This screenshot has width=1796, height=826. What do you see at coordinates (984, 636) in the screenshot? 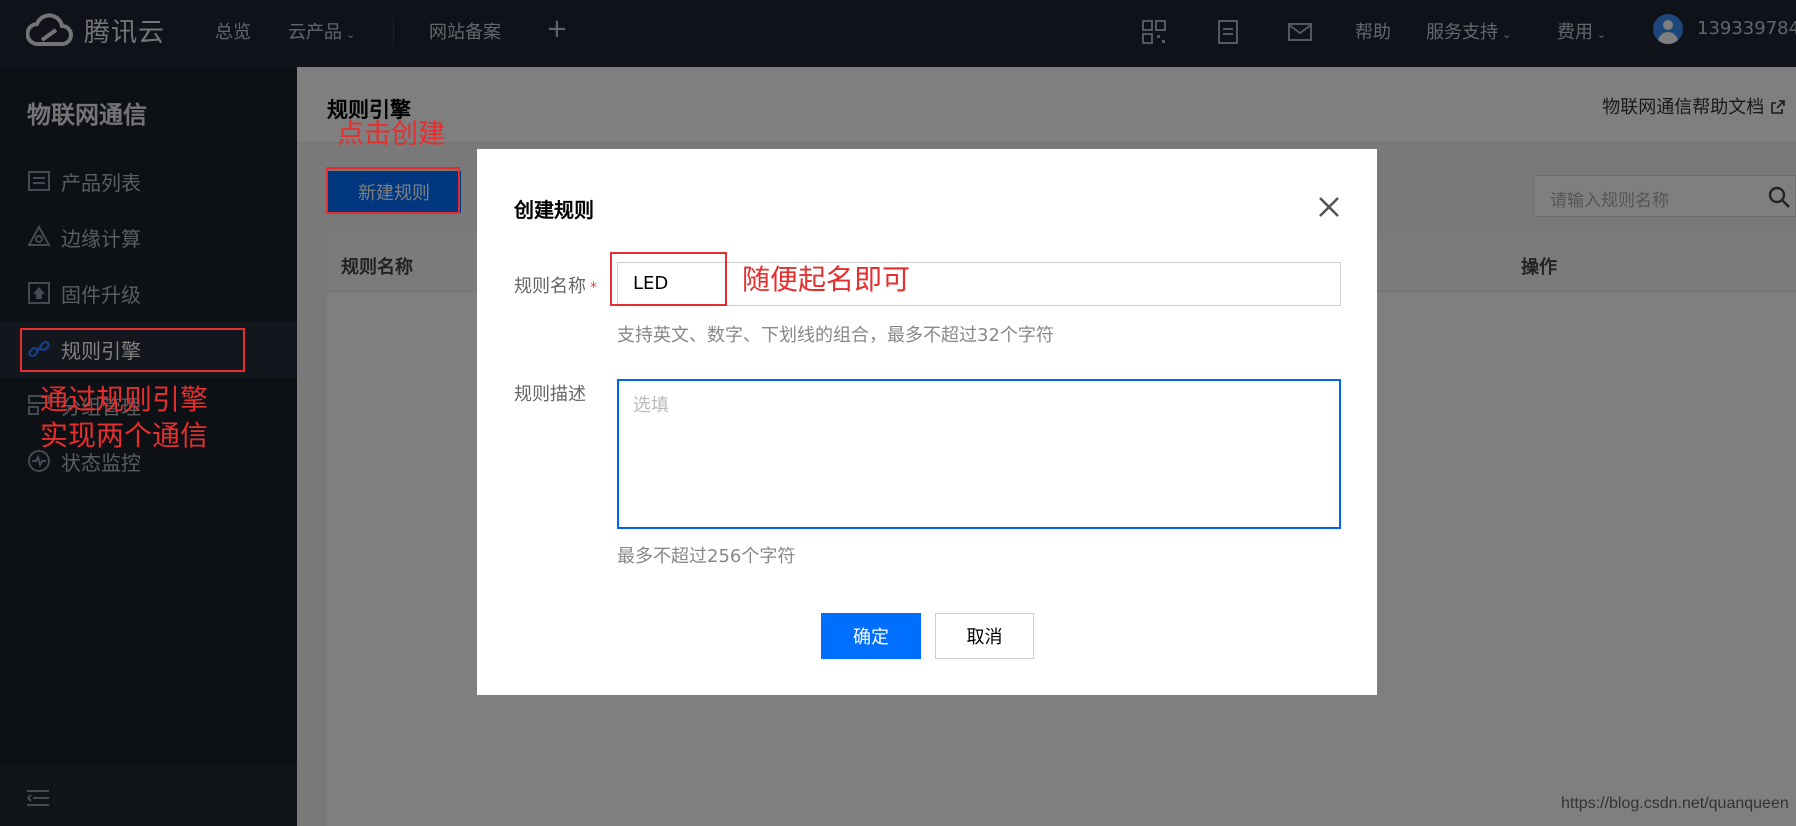
I see `cancel-button: 取消` at bounding box center [984, 636].